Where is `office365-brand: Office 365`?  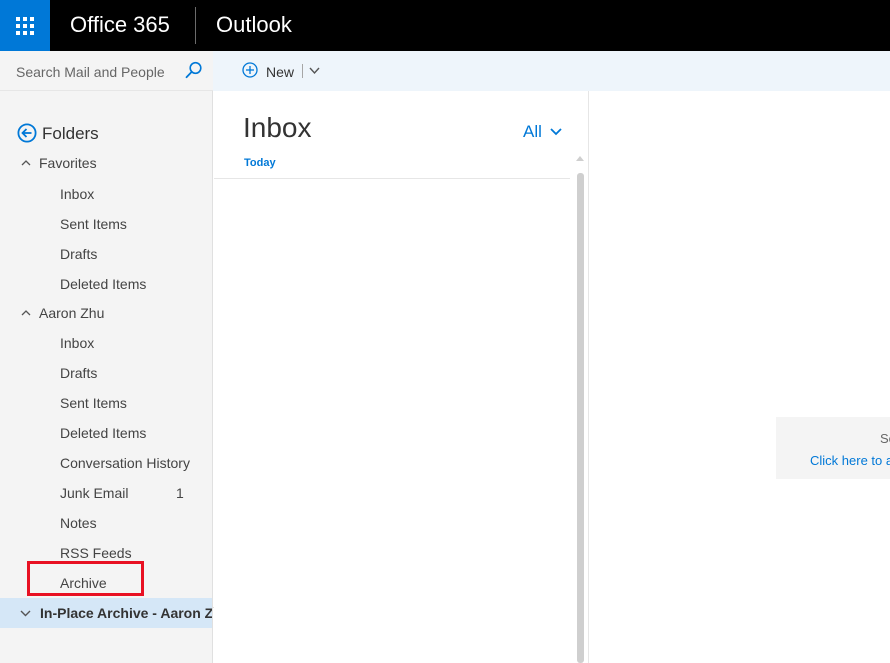 office365-brand: Office 365 is located at coordinates (120, 25).